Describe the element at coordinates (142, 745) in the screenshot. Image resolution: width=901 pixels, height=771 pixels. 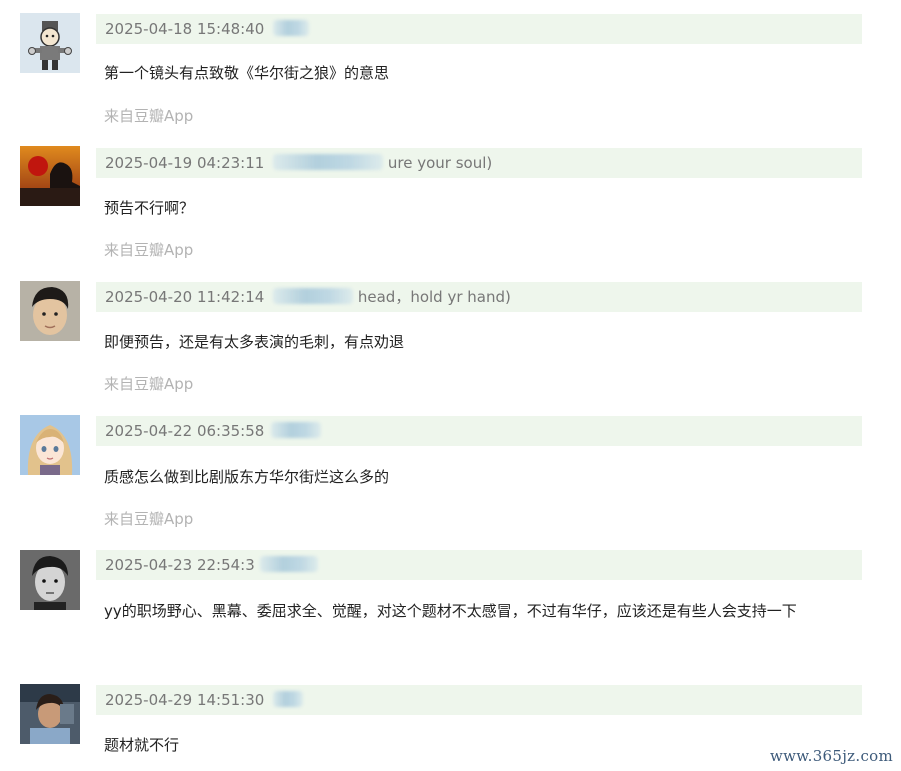
I see `comment-text: 题材就不行` at that location.